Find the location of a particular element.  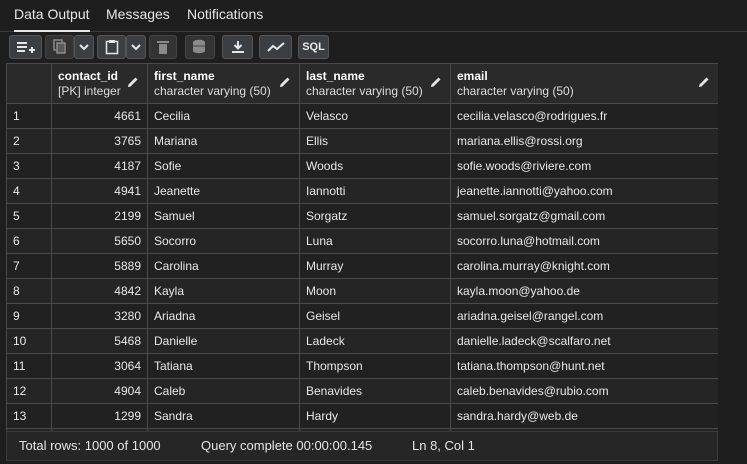

cell-first-name: Kayla is located at coordinates (223, 291).